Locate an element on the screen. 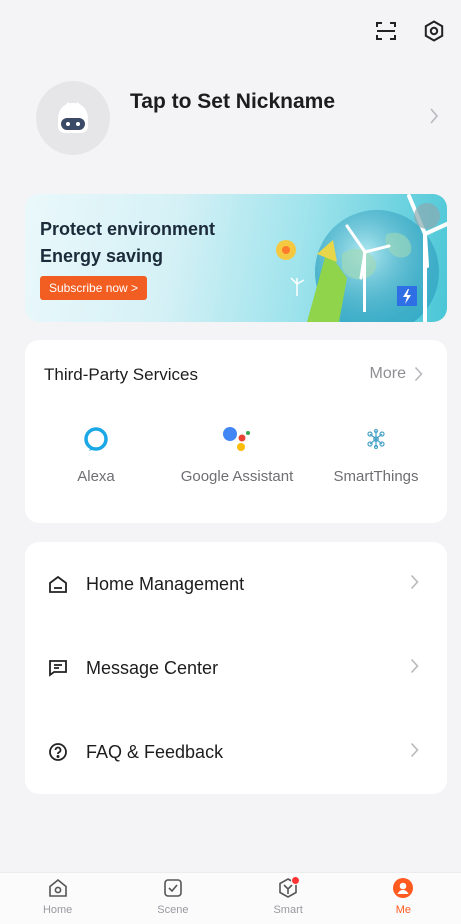 This screenshot has height=924, width=461. settings-icon is located at coordinates (434, 31).